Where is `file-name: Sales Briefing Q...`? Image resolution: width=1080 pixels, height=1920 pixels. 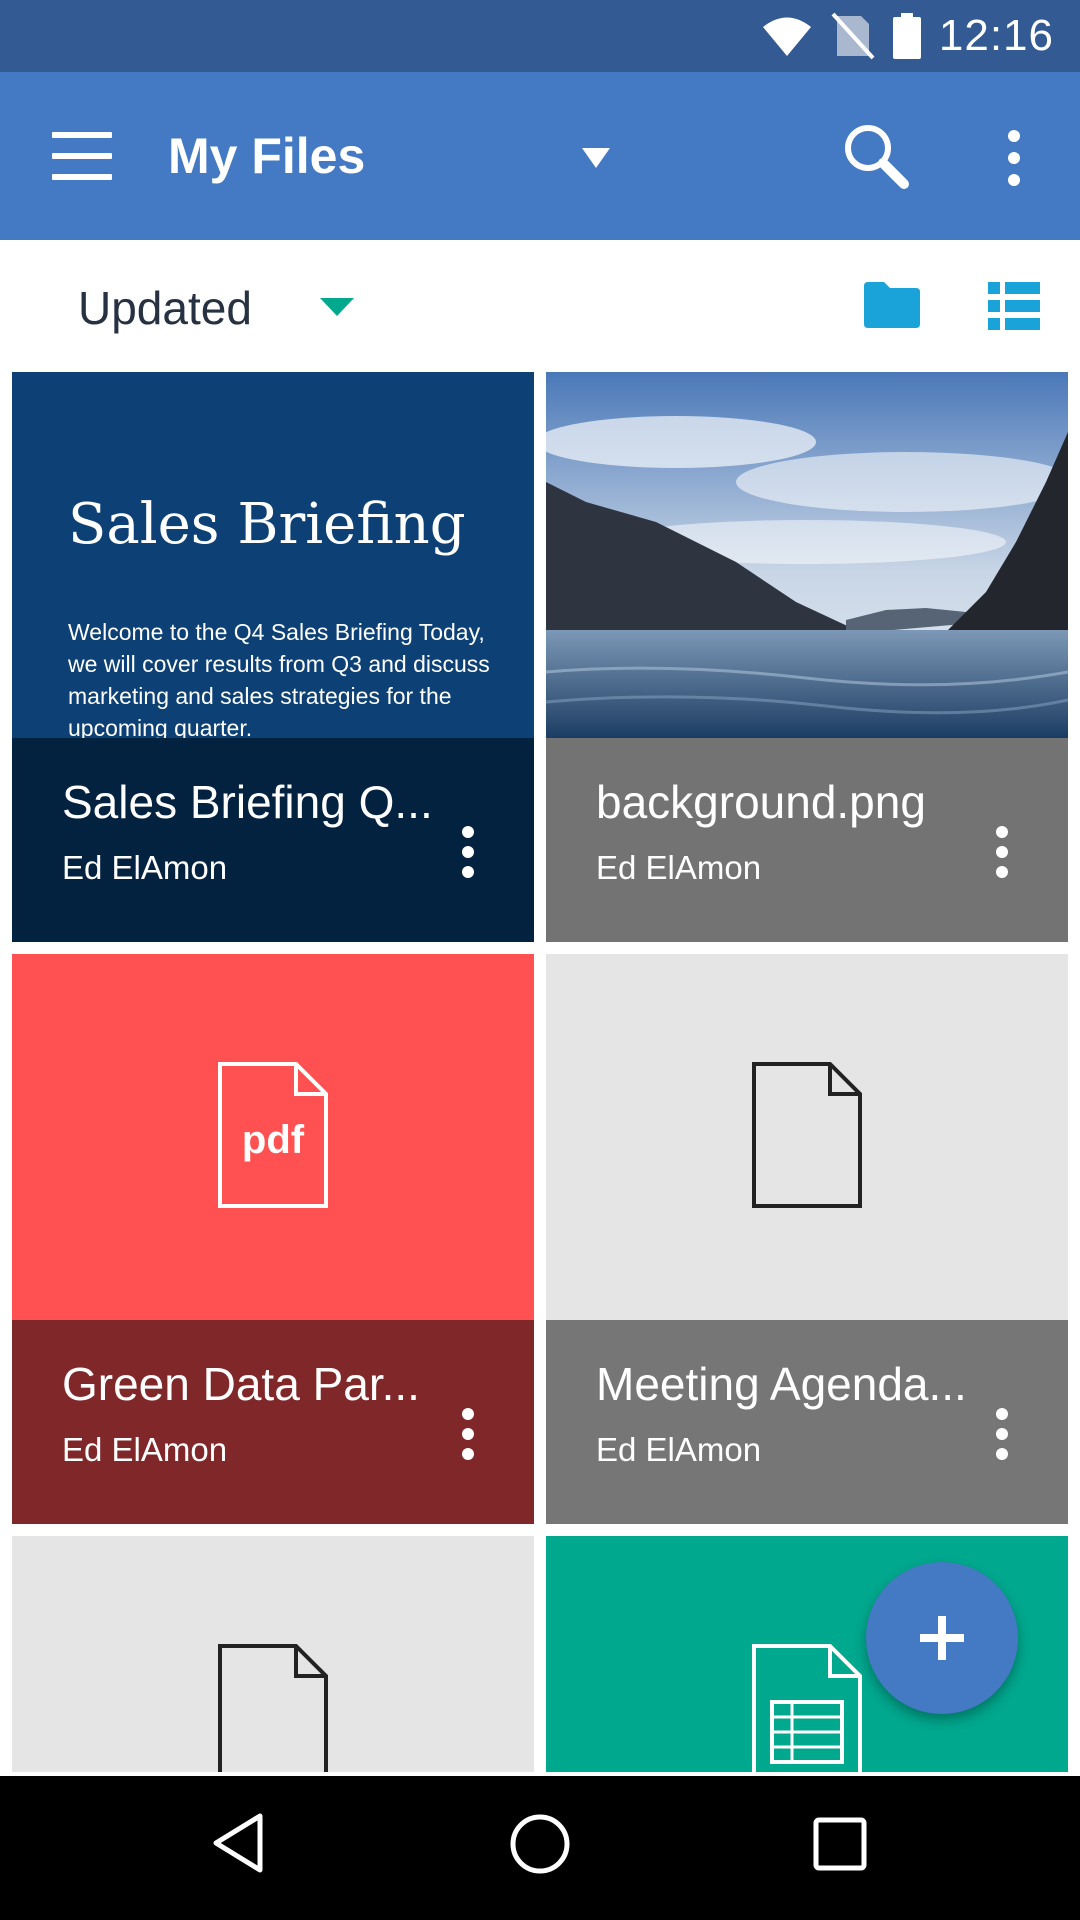 file-name: Sales Briefing Q... is located at coordinates (247, 802).